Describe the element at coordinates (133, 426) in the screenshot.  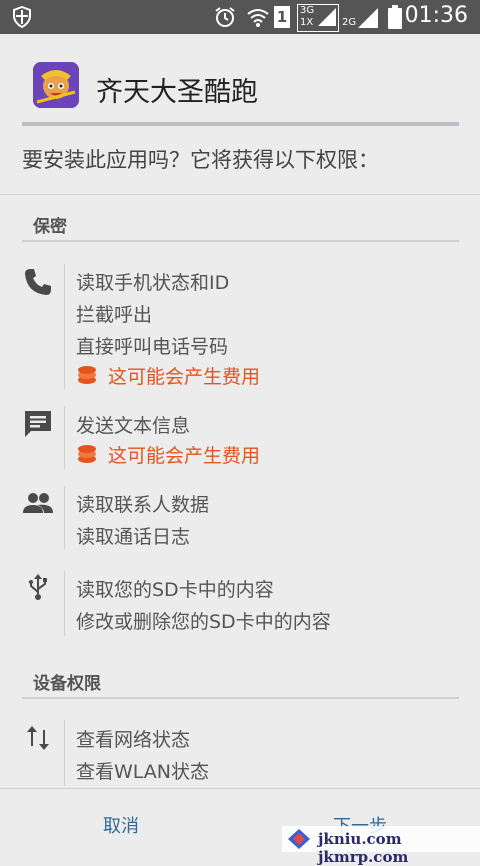
I see `permission-send-sms: 发送文本信息` at that location.